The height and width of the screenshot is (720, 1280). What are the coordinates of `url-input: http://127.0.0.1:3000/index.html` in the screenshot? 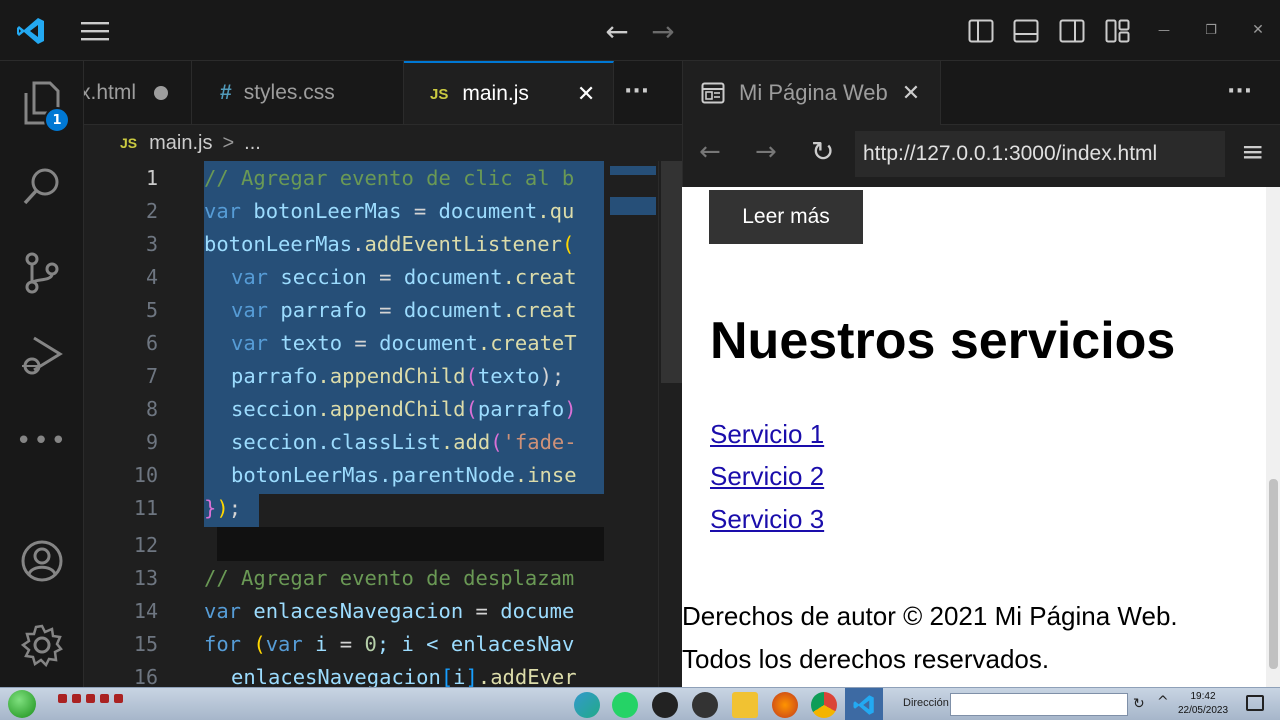 It's located at (1040, 154).